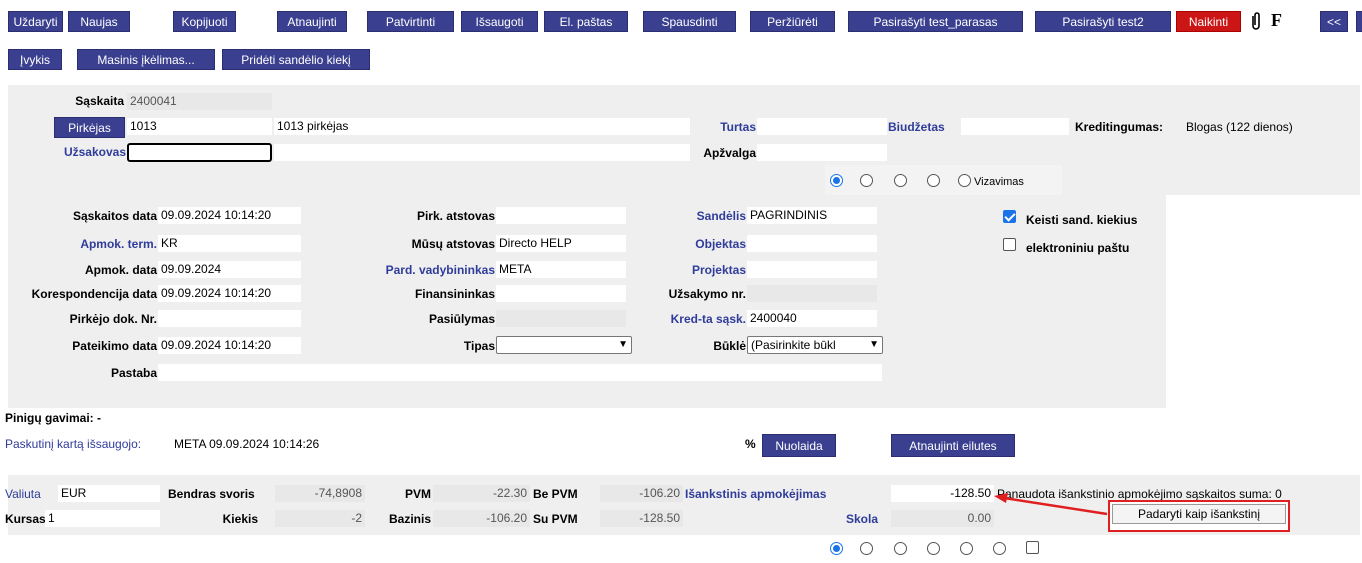  I want to click on buyer-button: Pirkėjas, so click(89, 127).